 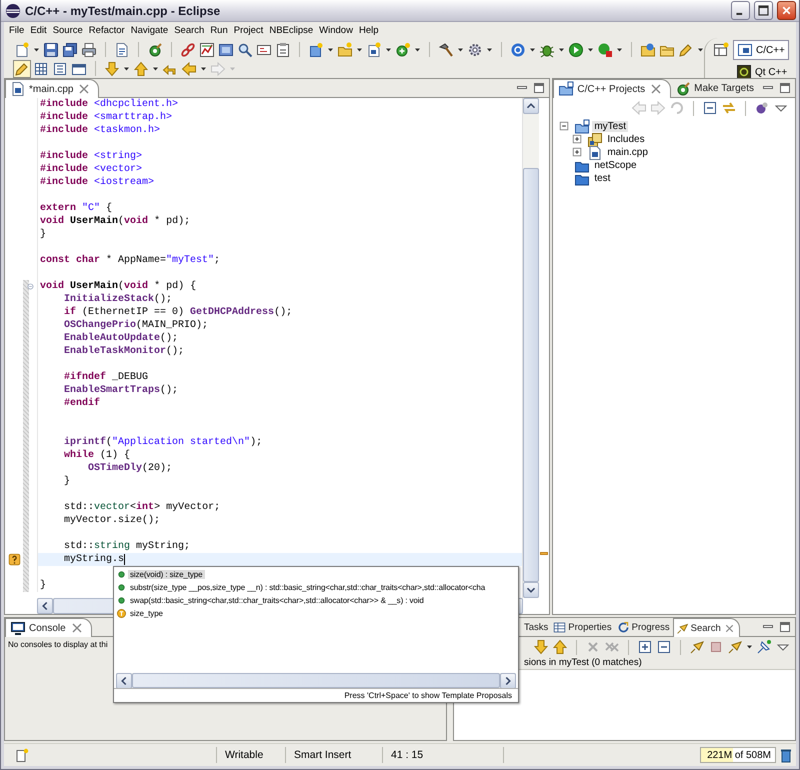 What do you see at coordinates (130, 260) in the screenshot?
I see `code-line: const char * AppName="myTest";` at bounding box center [130, 260].